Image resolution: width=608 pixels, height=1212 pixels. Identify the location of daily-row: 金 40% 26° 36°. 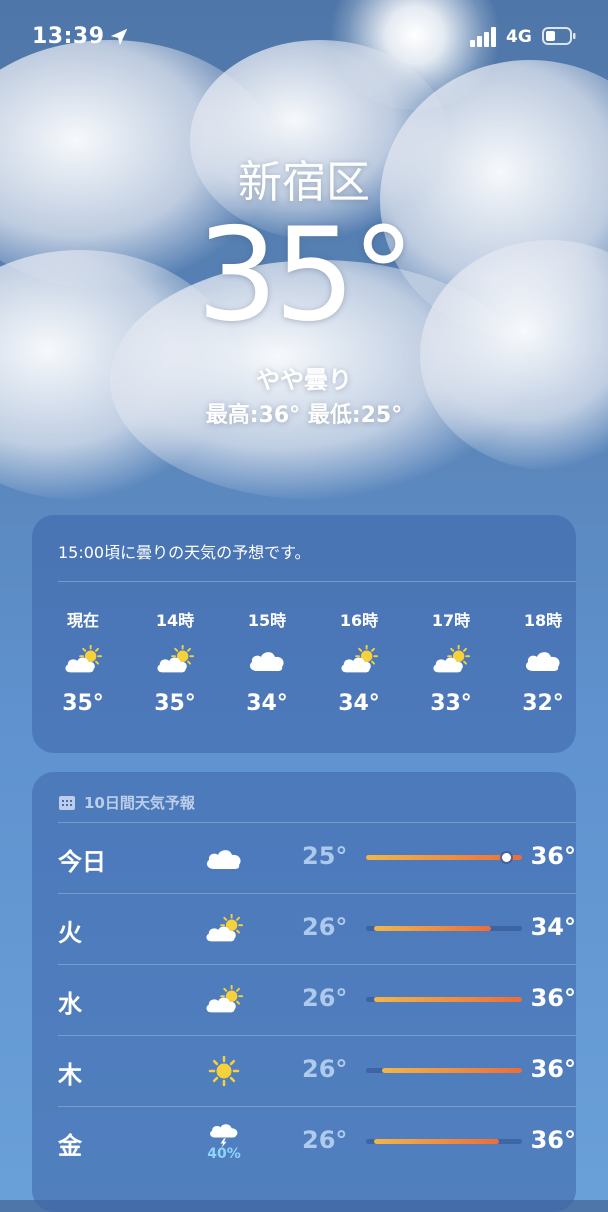
(317, 1141).